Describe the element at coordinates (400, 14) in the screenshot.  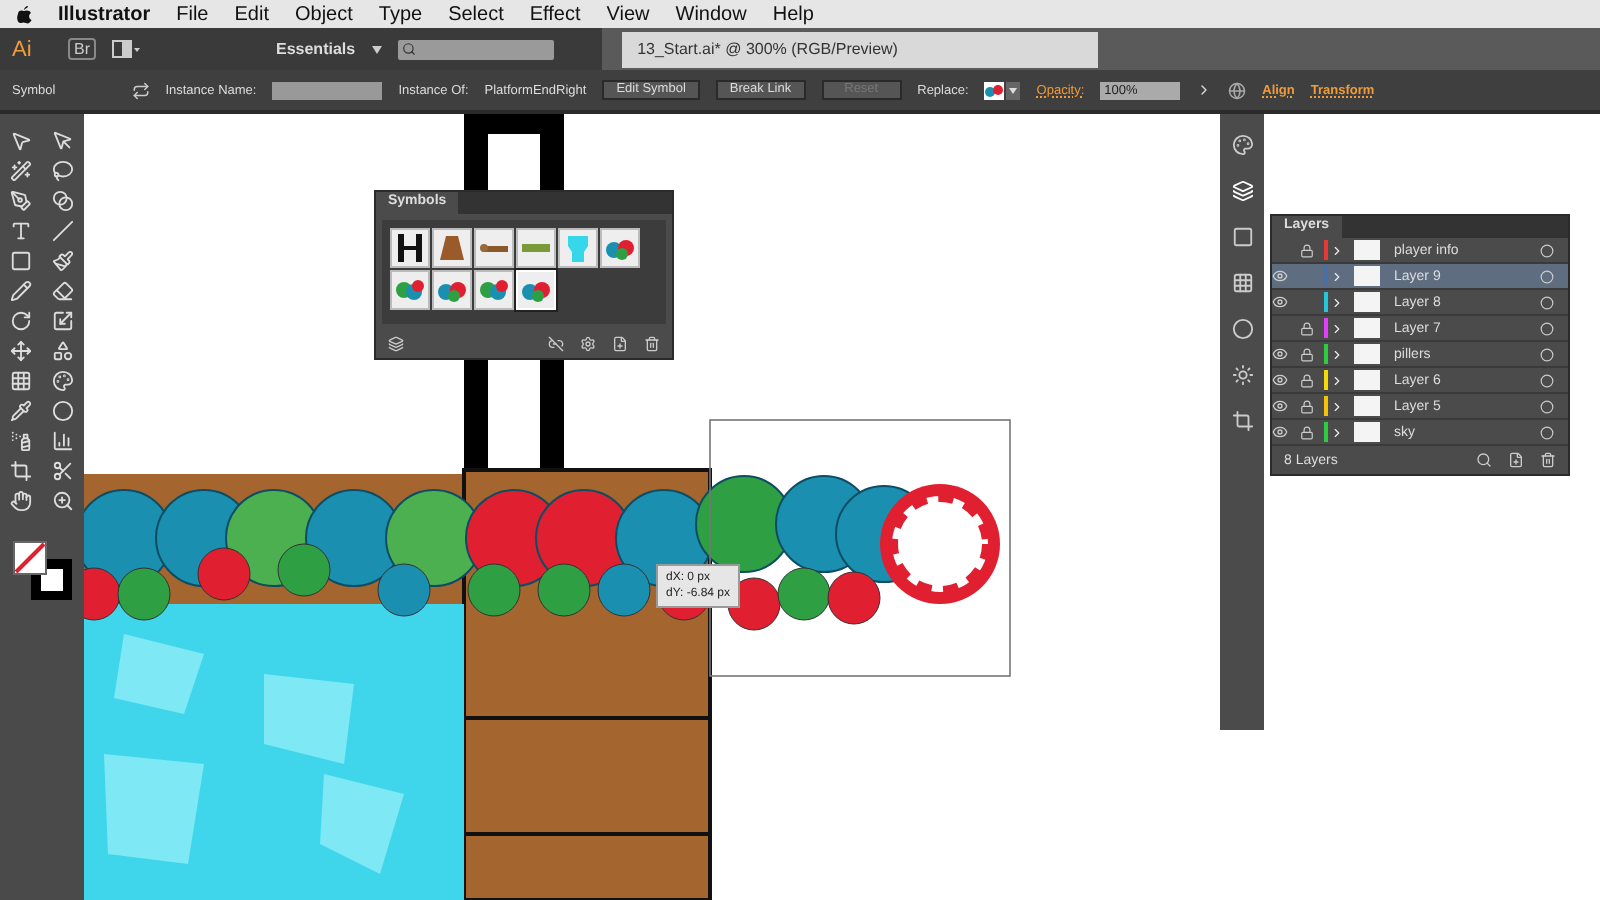
I see `menu-item: Type` at that location.